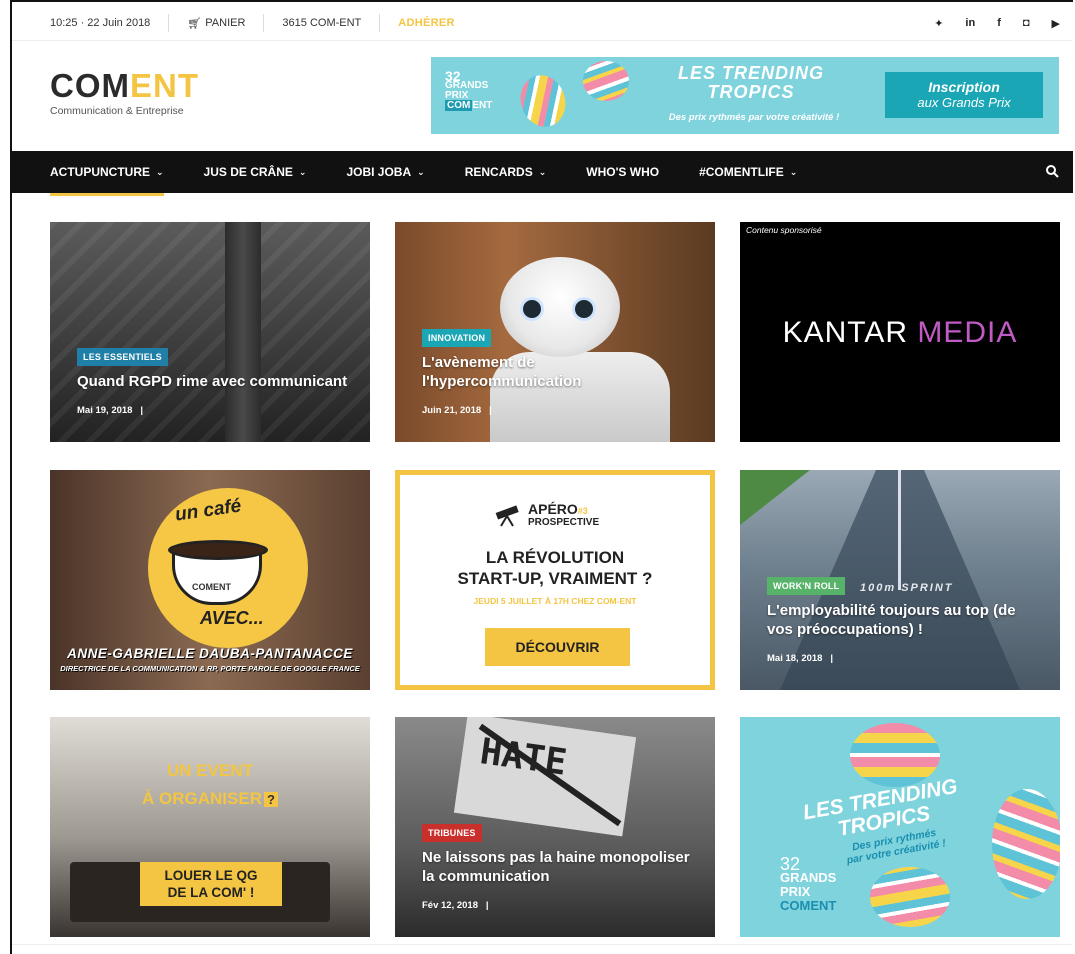 This screenshot has height=954, width=1075. Describe the element at coordinates (110, 410) in the screenshot. I see `article-date: Mai 19, 2018 |` at that location.